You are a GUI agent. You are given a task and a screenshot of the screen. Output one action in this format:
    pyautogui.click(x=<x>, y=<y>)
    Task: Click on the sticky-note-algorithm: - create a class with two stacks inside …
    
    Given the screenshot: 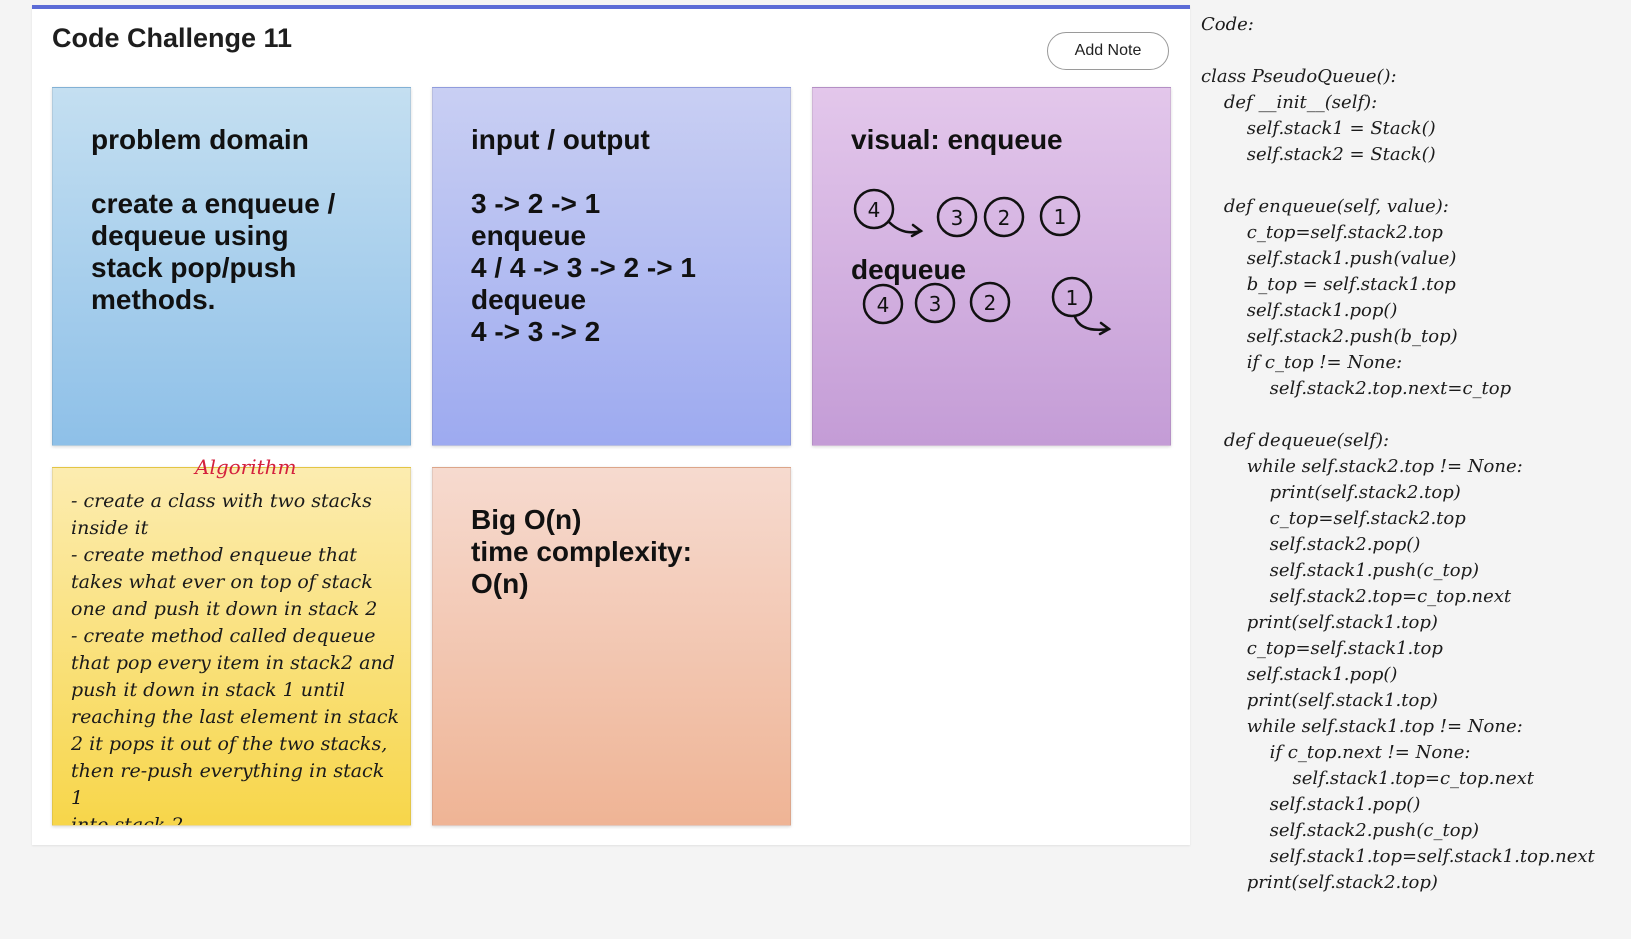 What is the action you would take?
    pyautogui.click(x=231, y=646)
    